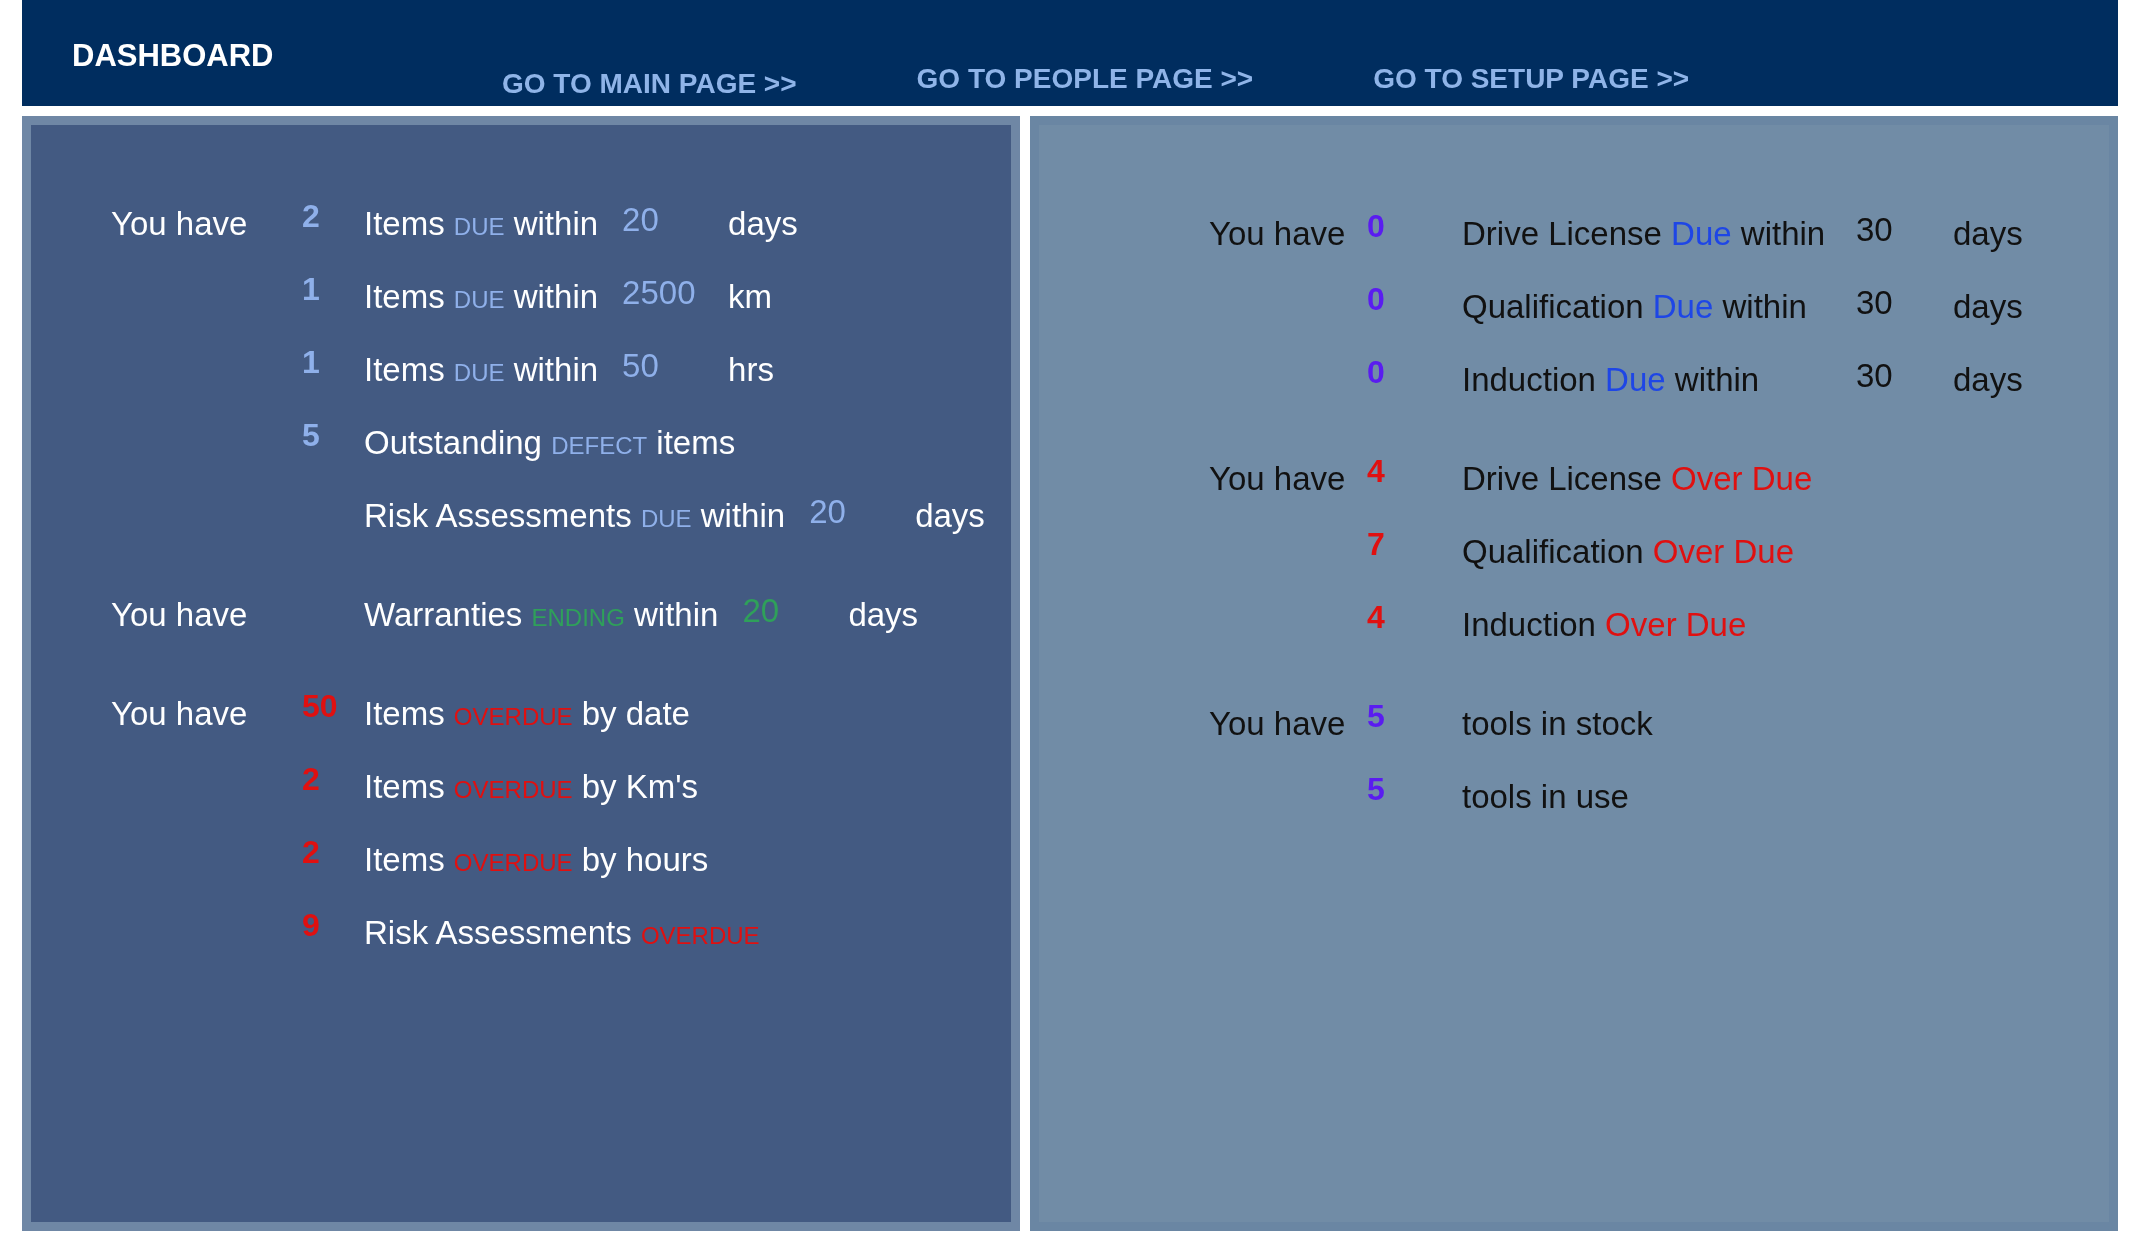  What do you see at coordinates (173, 56) in the screenshot?
I see `dashboard-title: DASHBOARD` at bounding box center [173, 56].